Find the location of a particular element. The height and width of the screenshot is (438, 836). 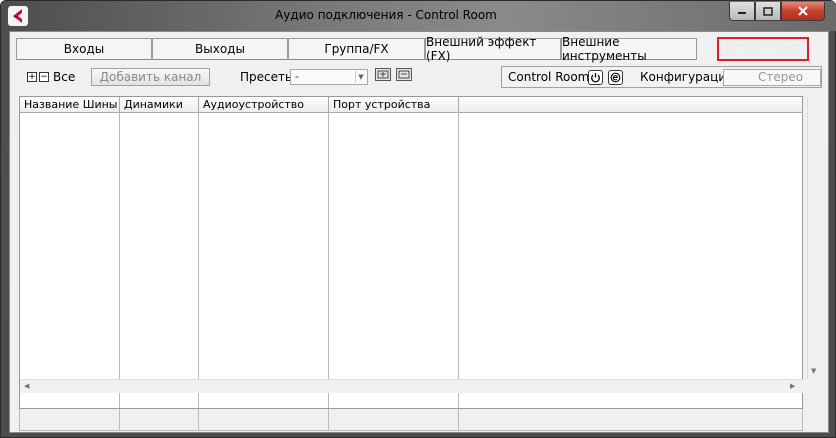

close-icon is located at coordinates (803, 11).